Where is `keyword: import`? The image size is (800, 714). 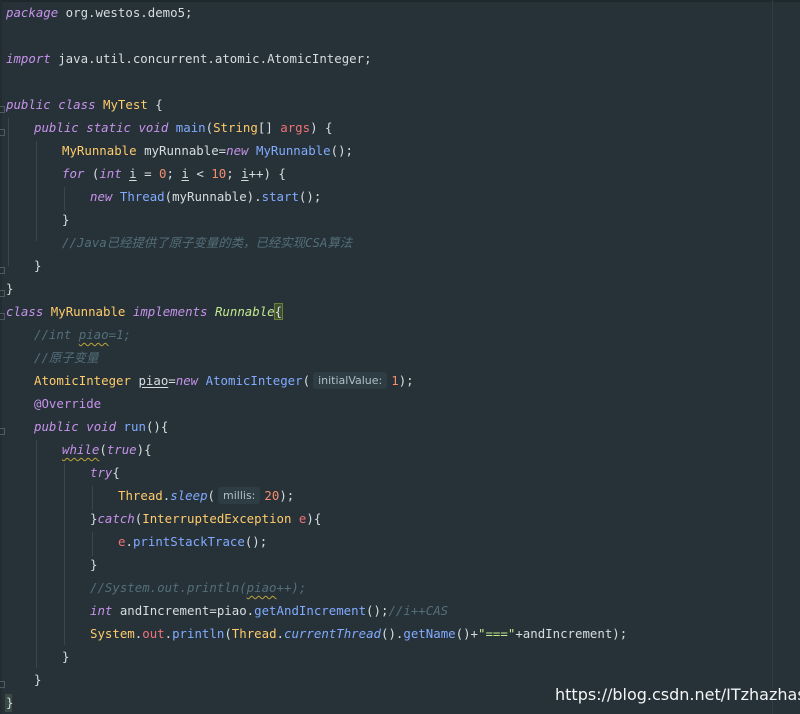 keyword: import is located at coordinates (28, 58).